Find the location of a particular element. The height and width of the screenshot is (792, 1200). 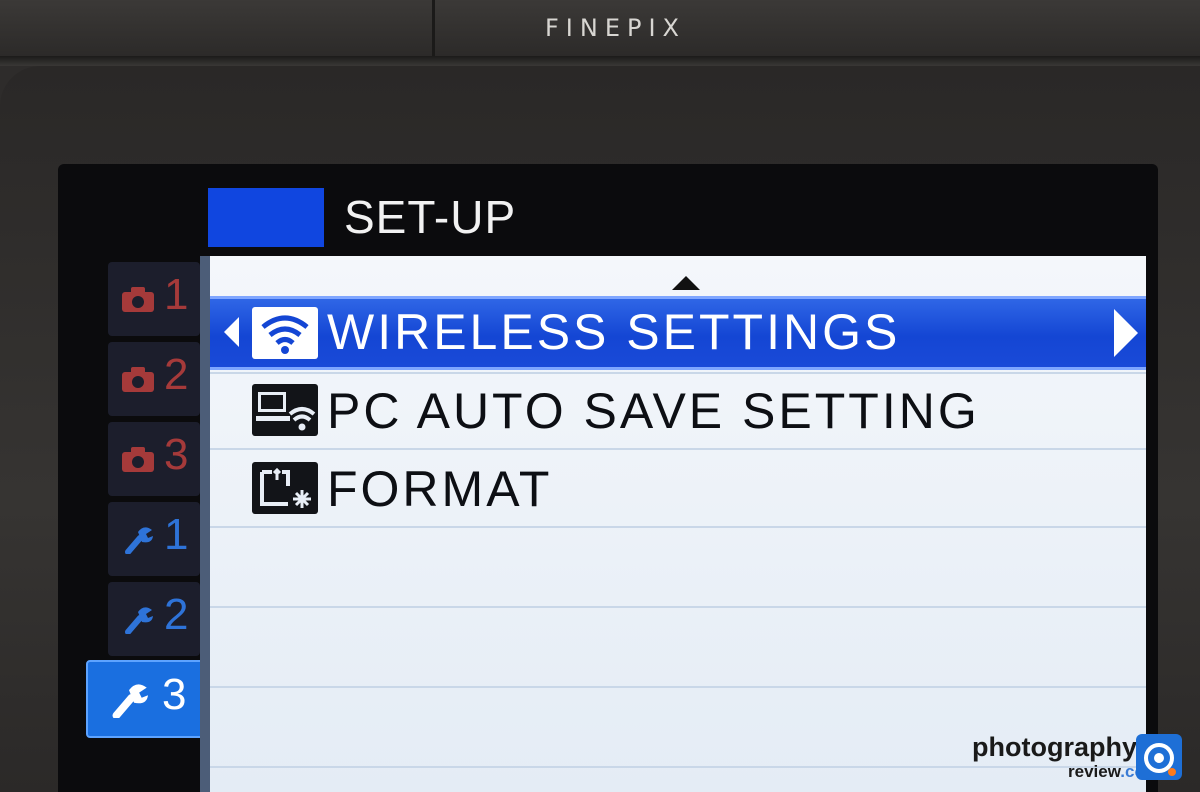

arrow-left-icon is located at coordinates (231, 332).